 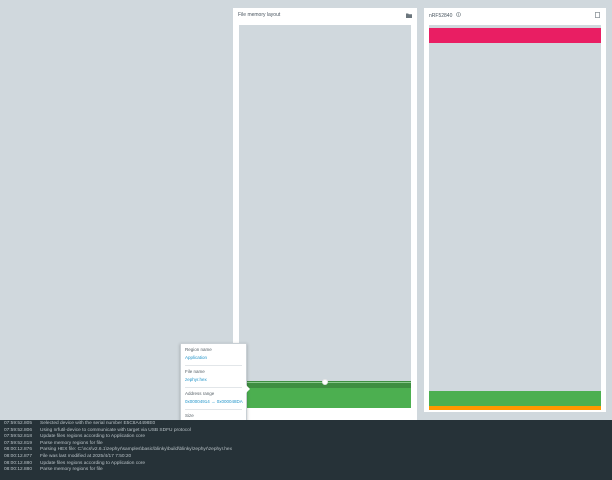 What do you see at coordinates (213, 355) in the screenshot?
I see `tooltip-region-name: Region name Application` at bounding box center [213, 355].